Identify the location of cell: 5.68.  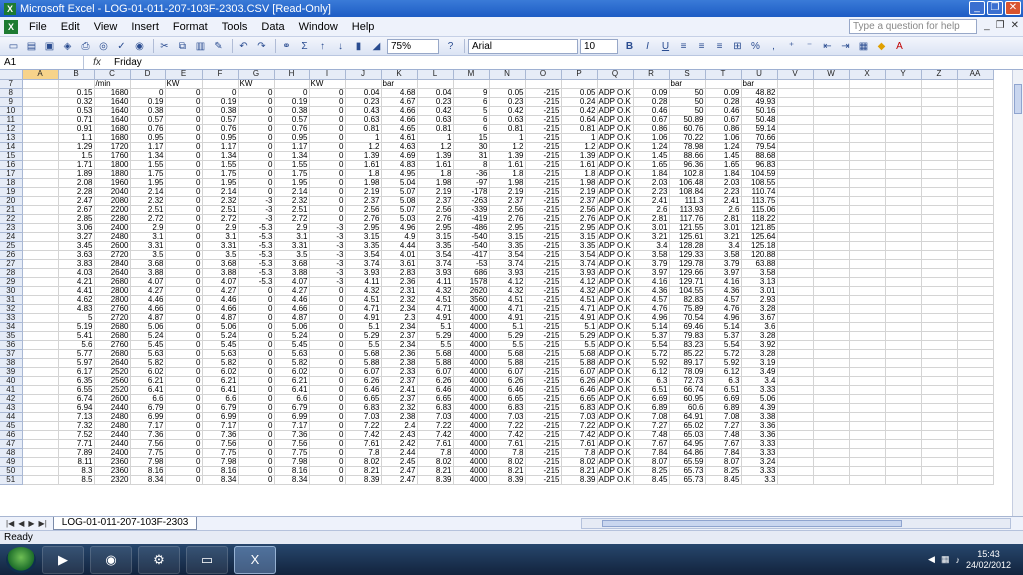
(579, 354).